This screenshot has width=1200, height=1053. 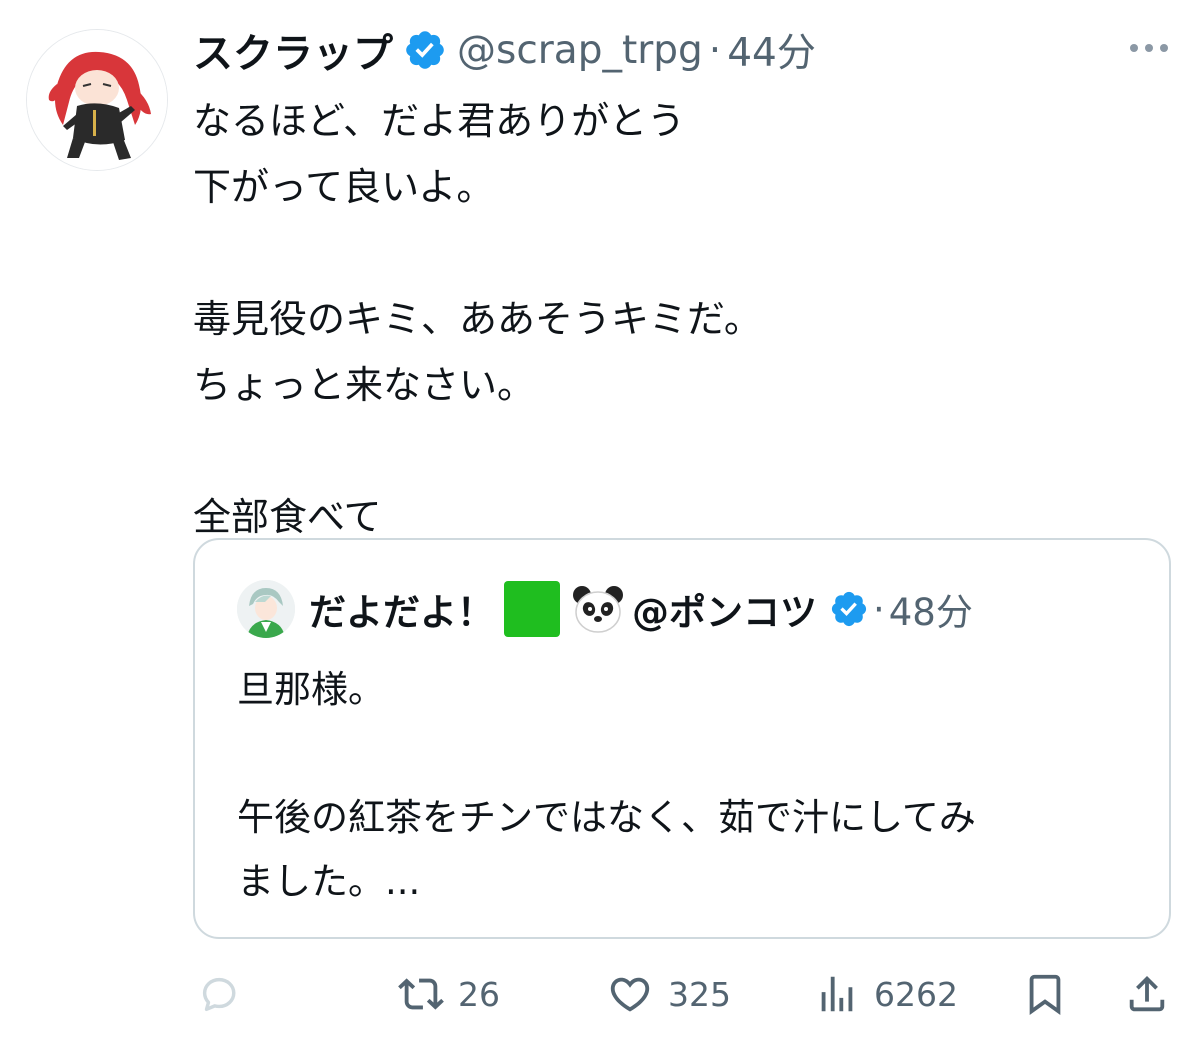 I want to click on quoted-tweet-header: だよだよ！ @ポンコツ · 48分, so click(x=641, y=609).